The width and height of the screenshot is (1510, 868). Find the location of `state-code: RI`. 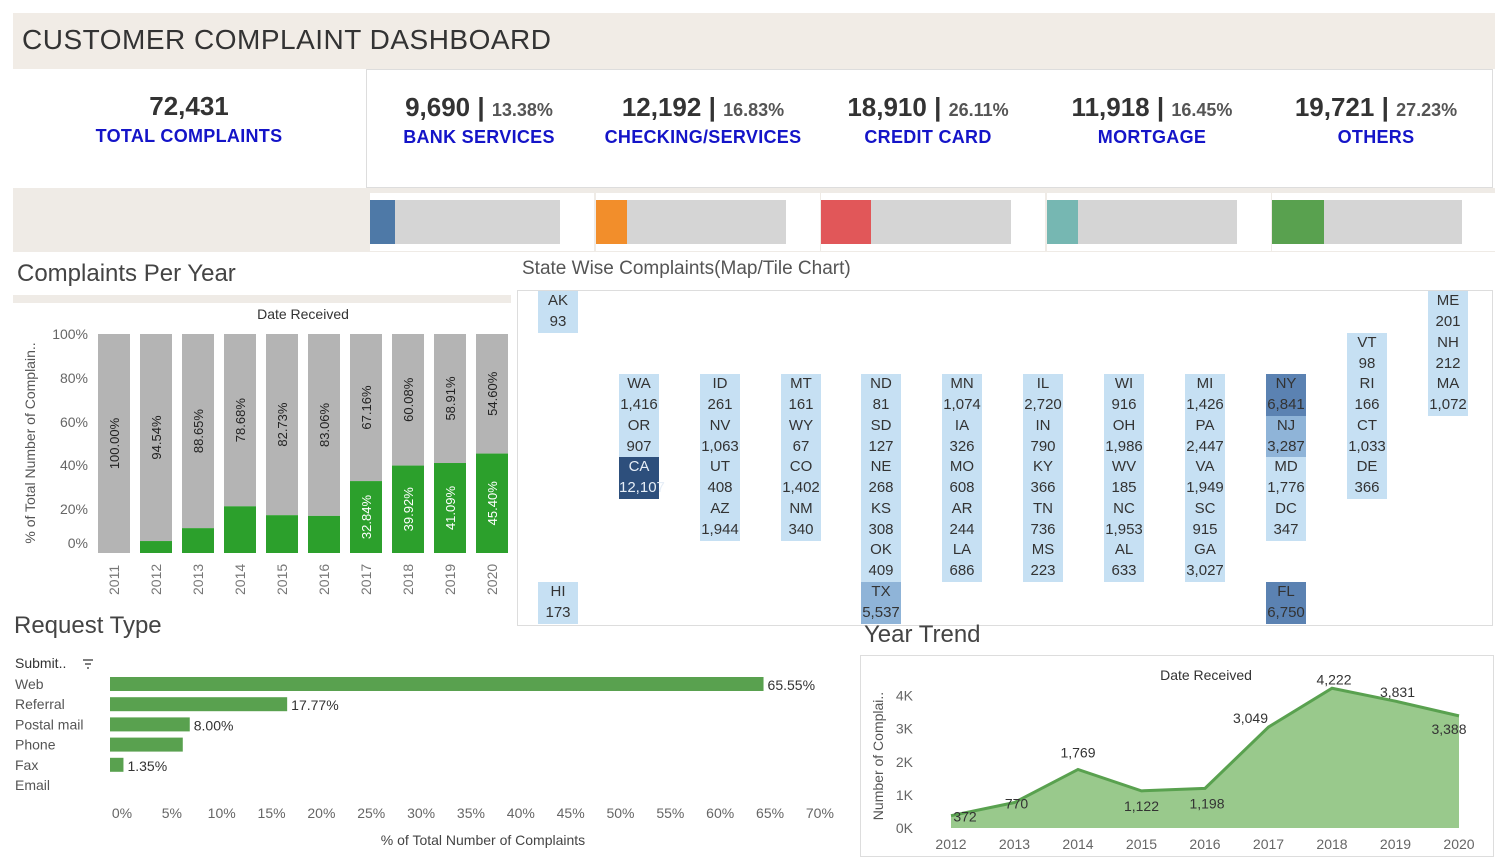

state-code: RI is located at coordinates (1367, 383).